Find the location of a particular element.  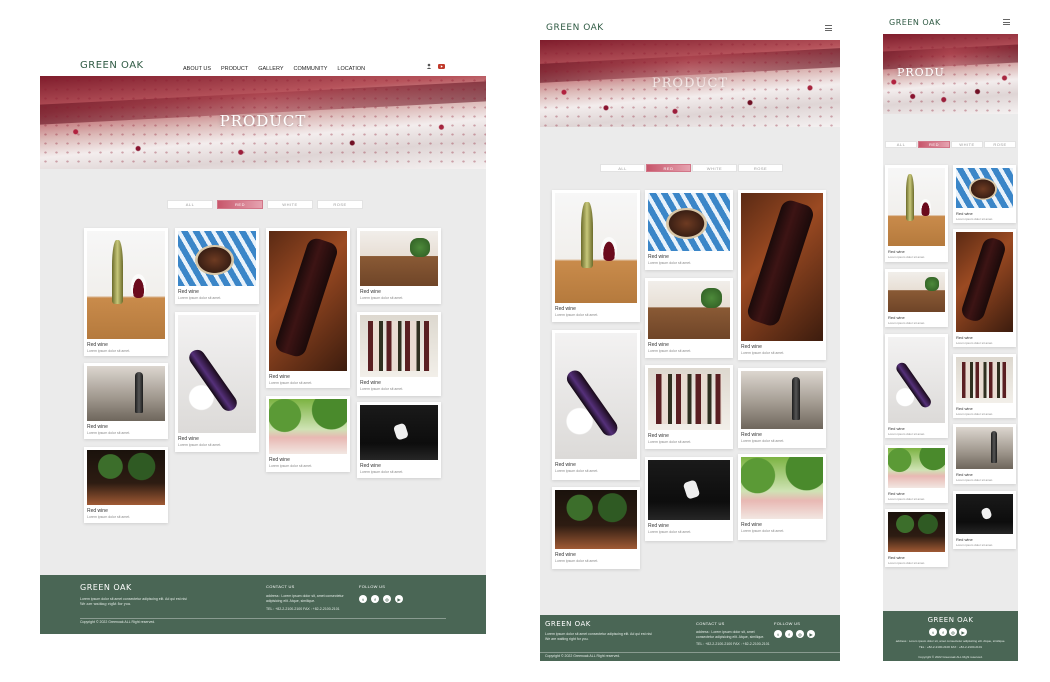

youtube-icon is located at coordinates (441, 66).